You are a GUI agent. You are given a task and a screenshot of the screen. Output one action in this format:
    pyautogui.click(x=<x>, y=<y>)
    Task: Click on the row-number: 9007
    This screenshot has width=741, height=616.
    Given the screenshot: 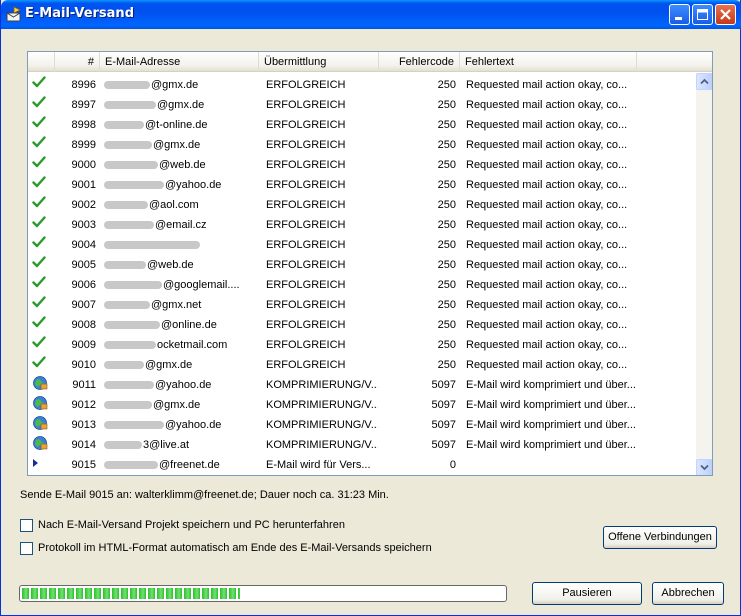 What is the action you would take?
    pyautogui.click(x=83, y=305)
    